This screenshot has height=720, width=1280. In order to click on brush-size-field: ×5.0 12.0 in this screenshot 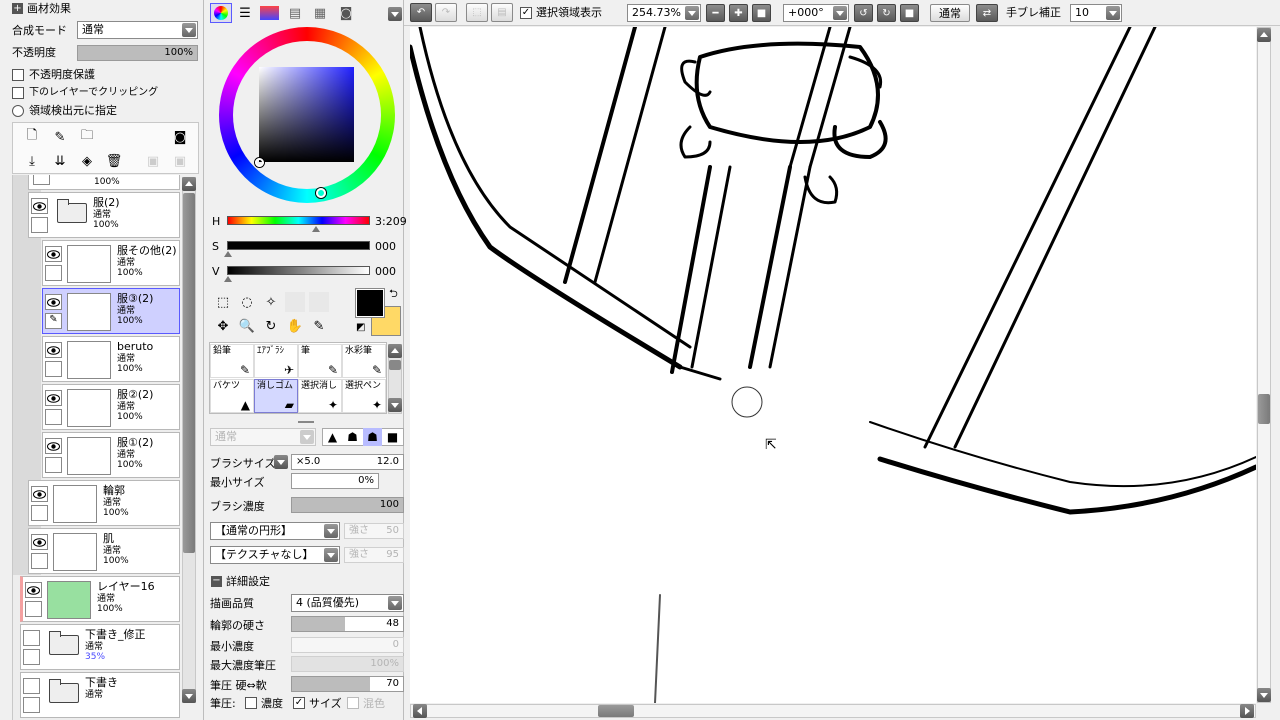, I will do `click(347, 462)`.